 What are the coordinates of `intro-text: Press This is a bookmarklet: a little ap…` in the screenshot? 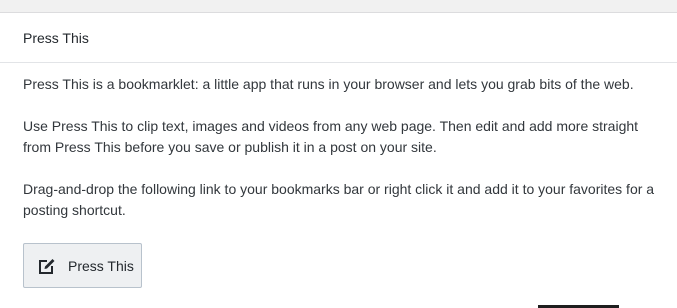 It's located at (328, 84).